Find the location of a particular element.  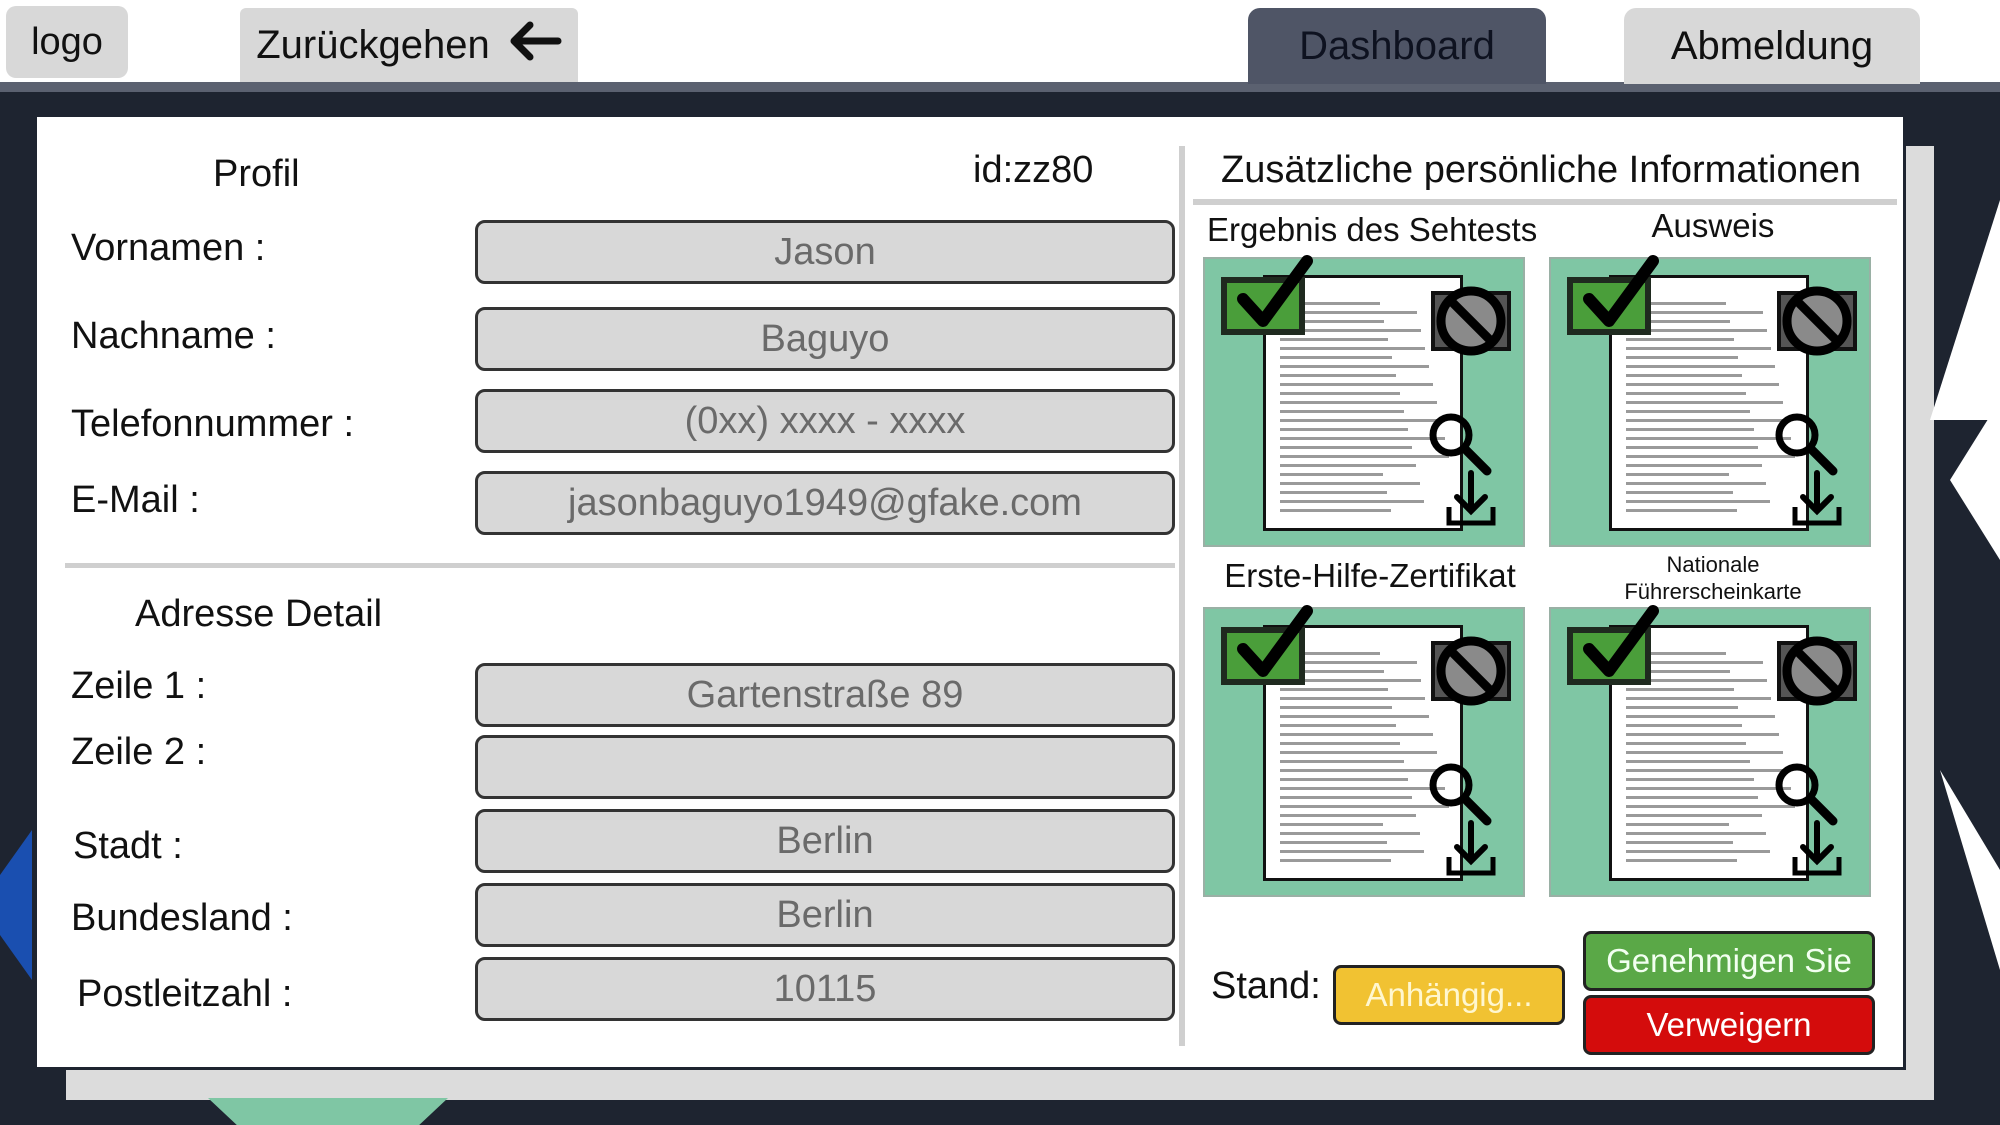

logout-button: Abmeldung is located at coordinates (1772, 46).